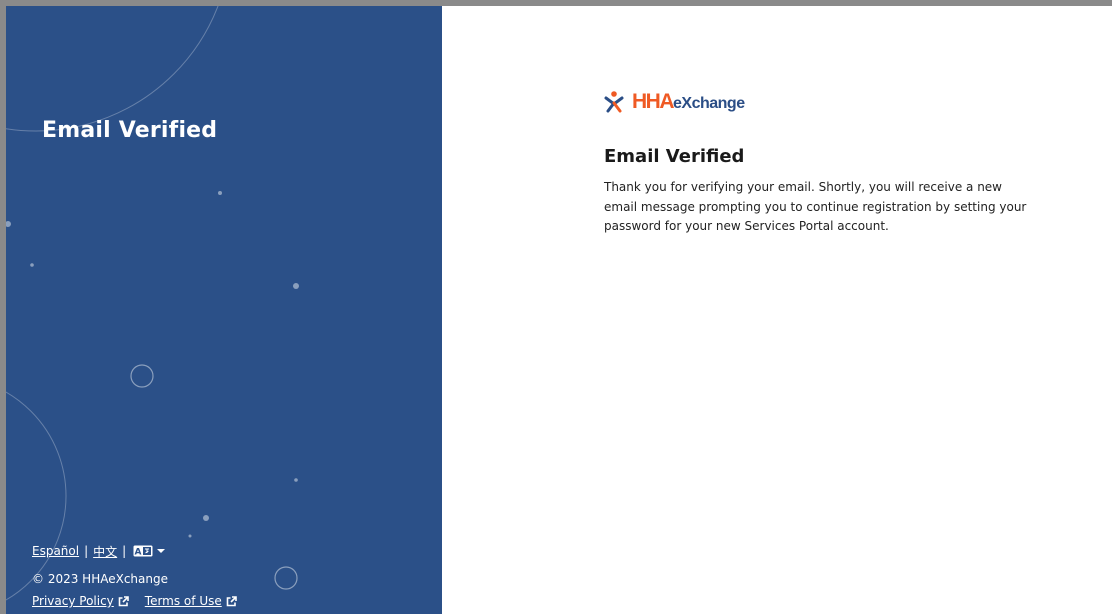 Image resolution: width=1112 pixels, height=614 pixels. Describe the element at coordinates (142, 601) in the screenshot. I see `footer-links: Privacy Policy Terms of Use` at that location.